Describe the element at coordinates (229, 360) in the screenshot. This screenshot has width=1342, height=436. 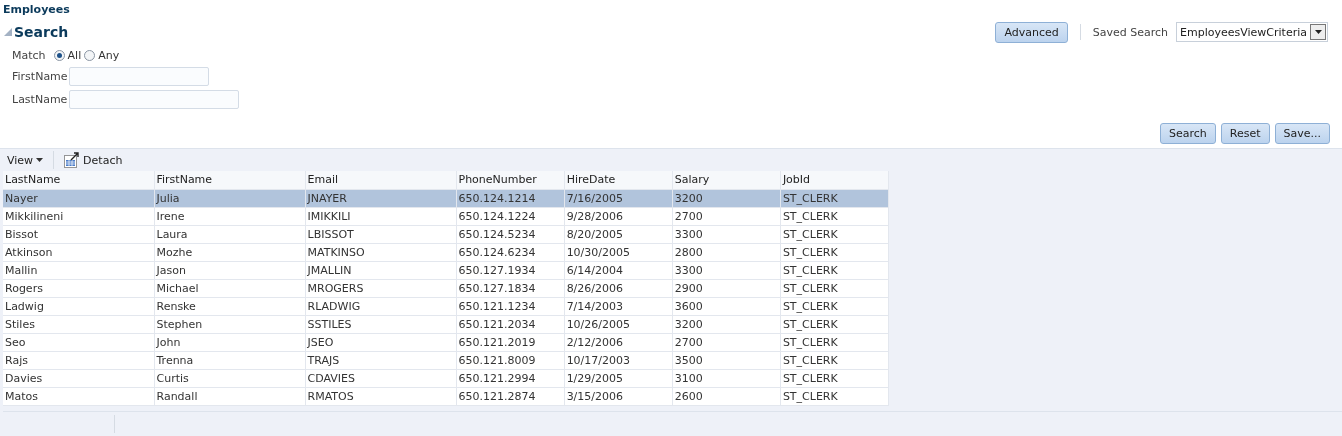
I see `table-cell: Trenna` at that location.